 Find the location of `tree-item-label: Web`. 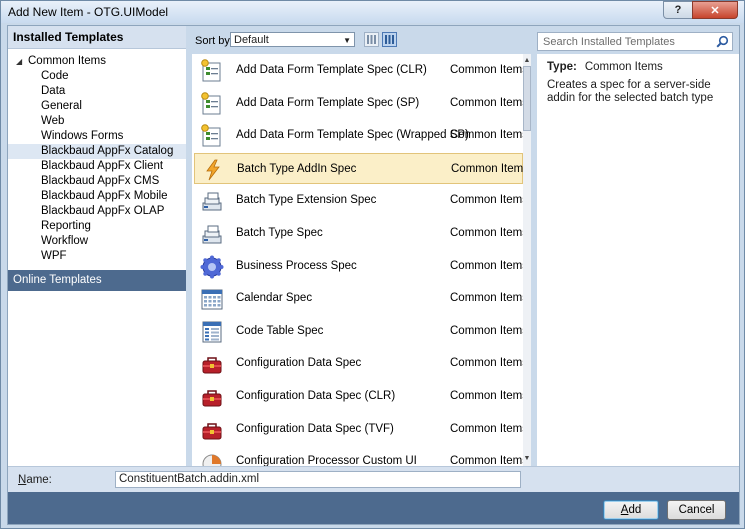

tree-item-label: Web is located at coordinates (53, 121).